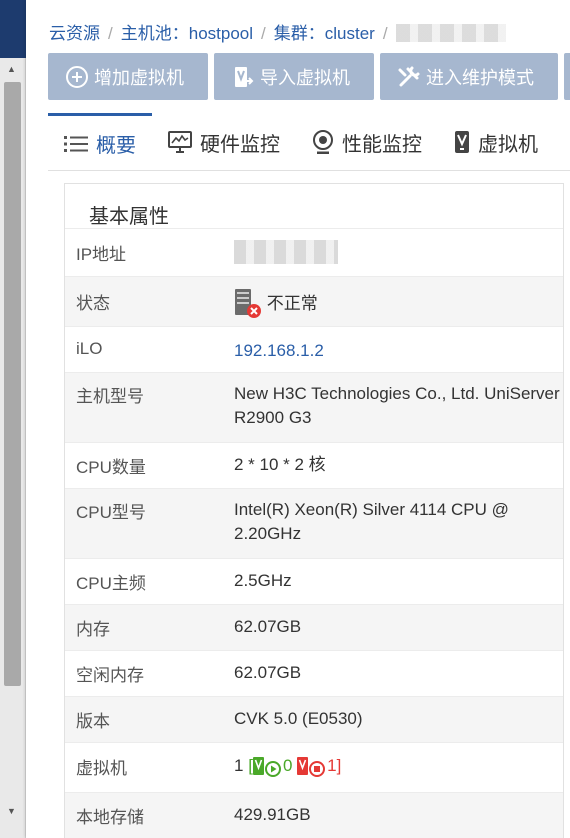 The width and height of the screenshot is (570, 838). I want to click on row-ip-address: IP地址, so click(314, 252).